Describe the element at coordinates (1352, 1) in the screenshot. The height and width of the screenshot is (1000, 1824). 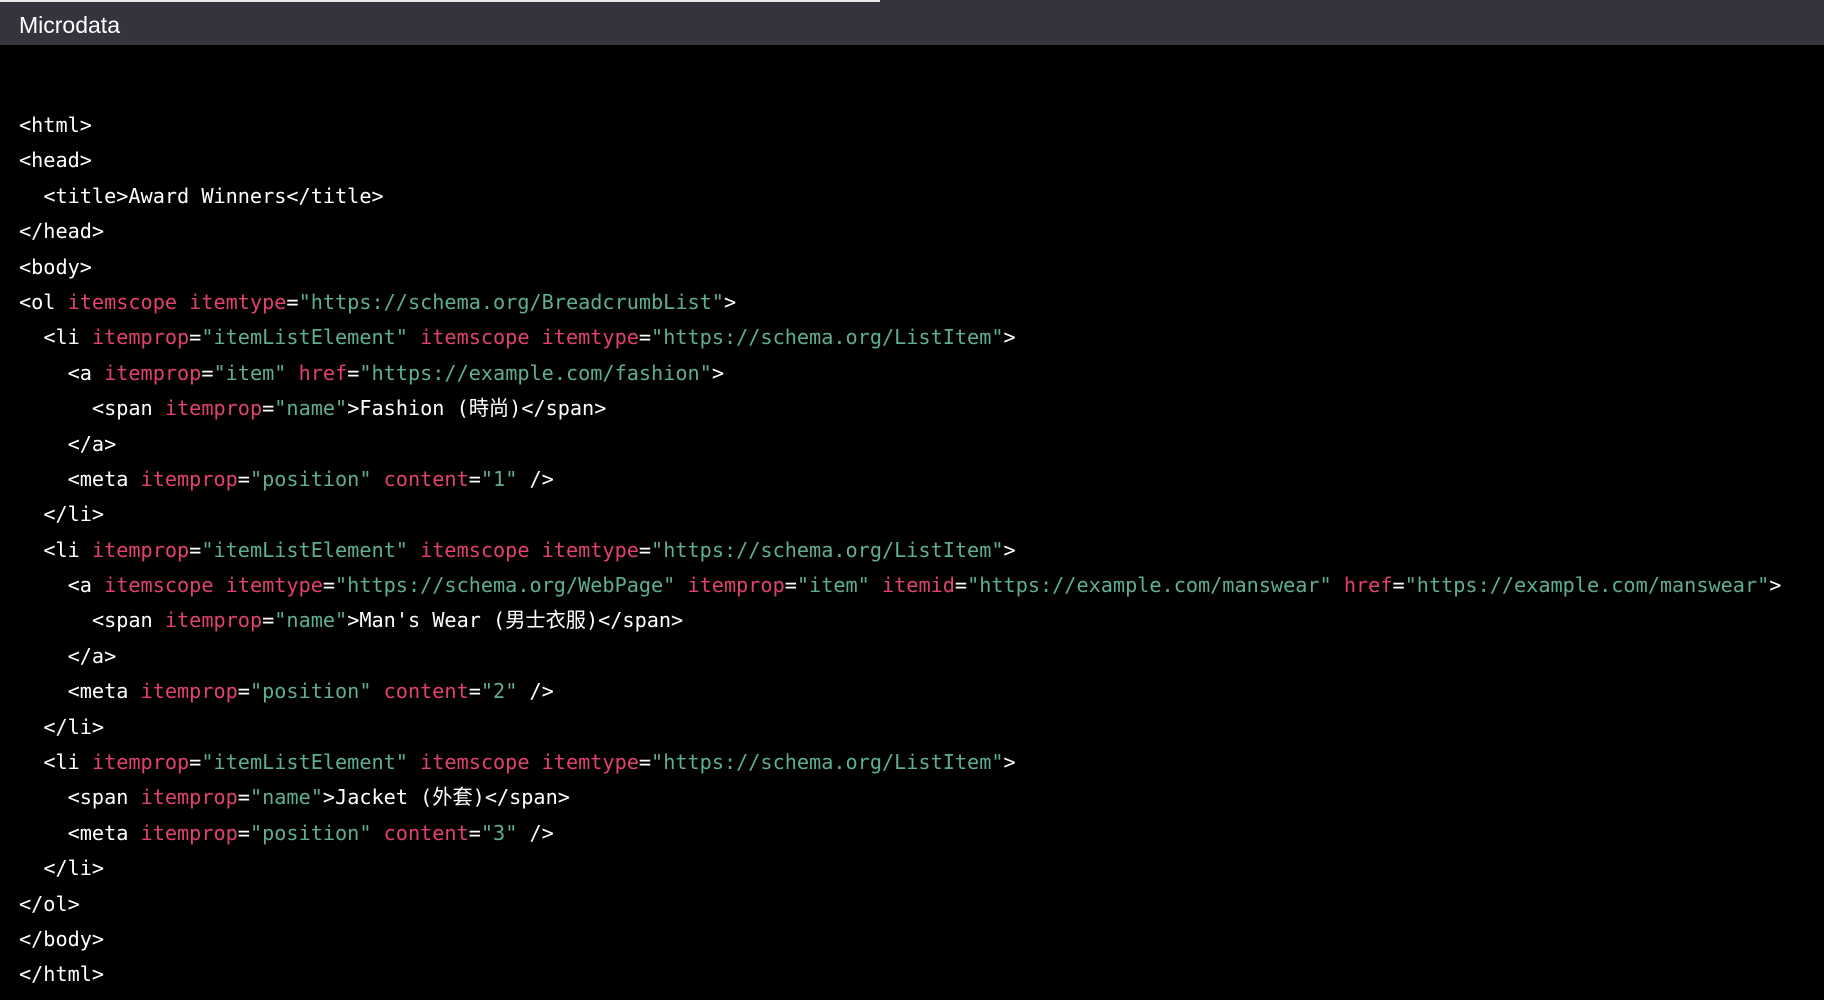
I see `header-divider` at that location.